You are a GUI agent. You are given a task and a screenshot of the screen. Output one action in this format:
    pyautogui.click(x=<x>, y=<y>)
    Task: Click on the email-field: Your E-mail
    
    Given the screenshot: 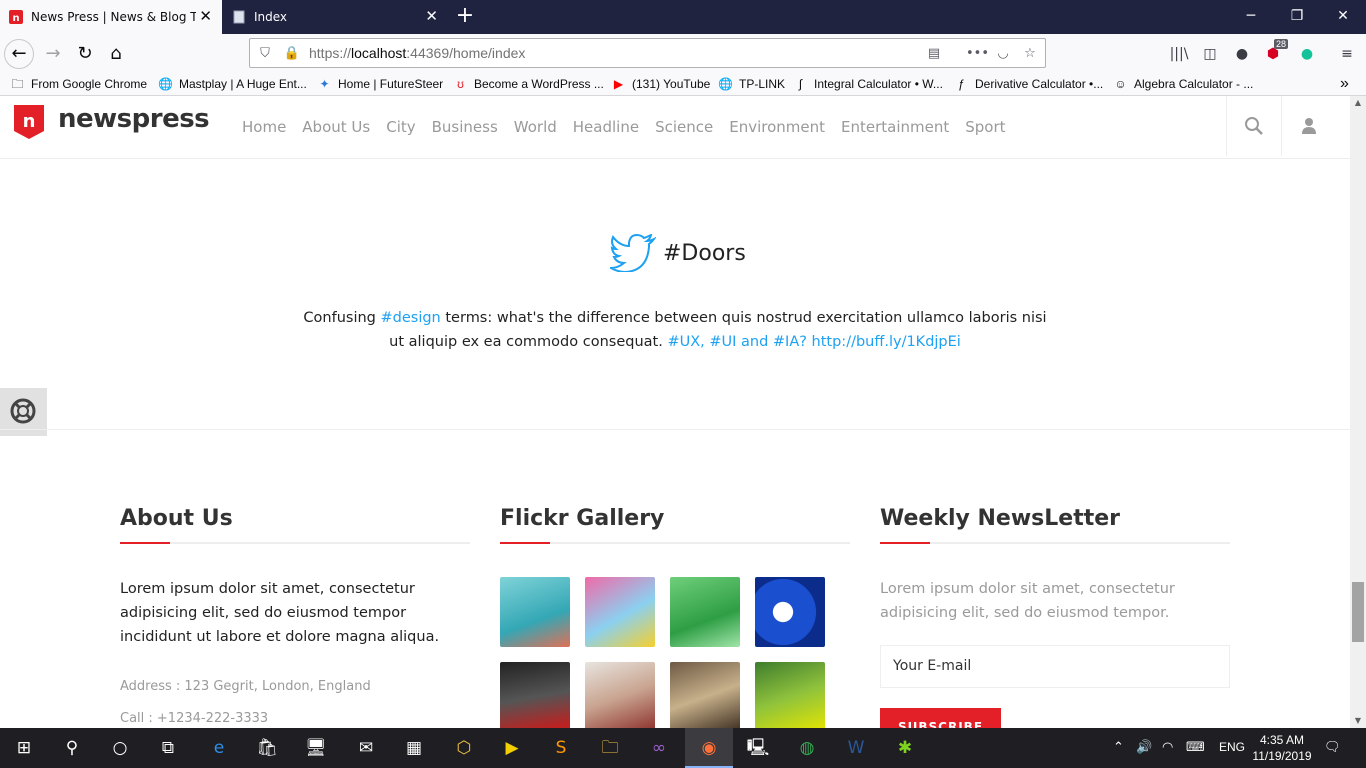 What is the action you would take?
    pyautogui.click(x=1055, y=666)
    